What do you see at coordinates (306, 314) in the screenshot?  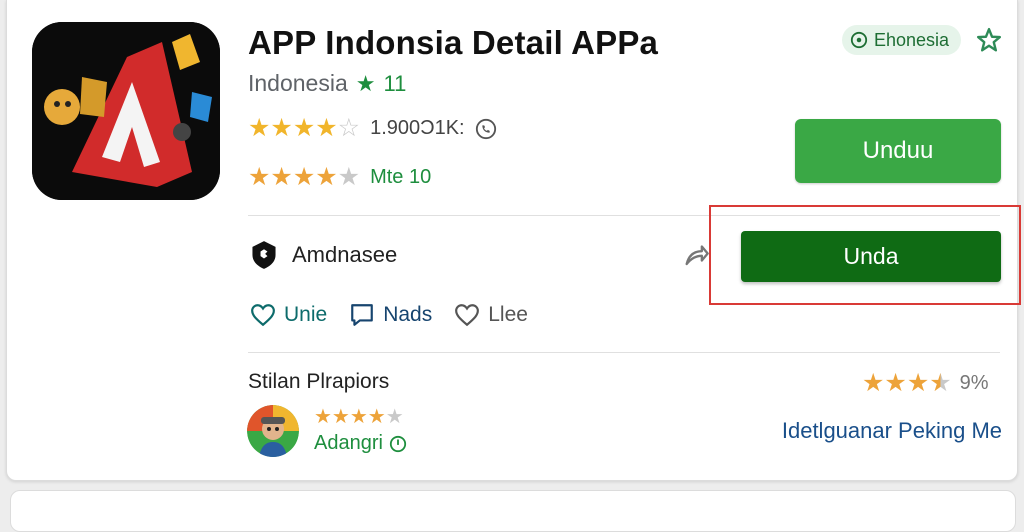 I see `like-label: Unie` at bounding box center [306, 314].